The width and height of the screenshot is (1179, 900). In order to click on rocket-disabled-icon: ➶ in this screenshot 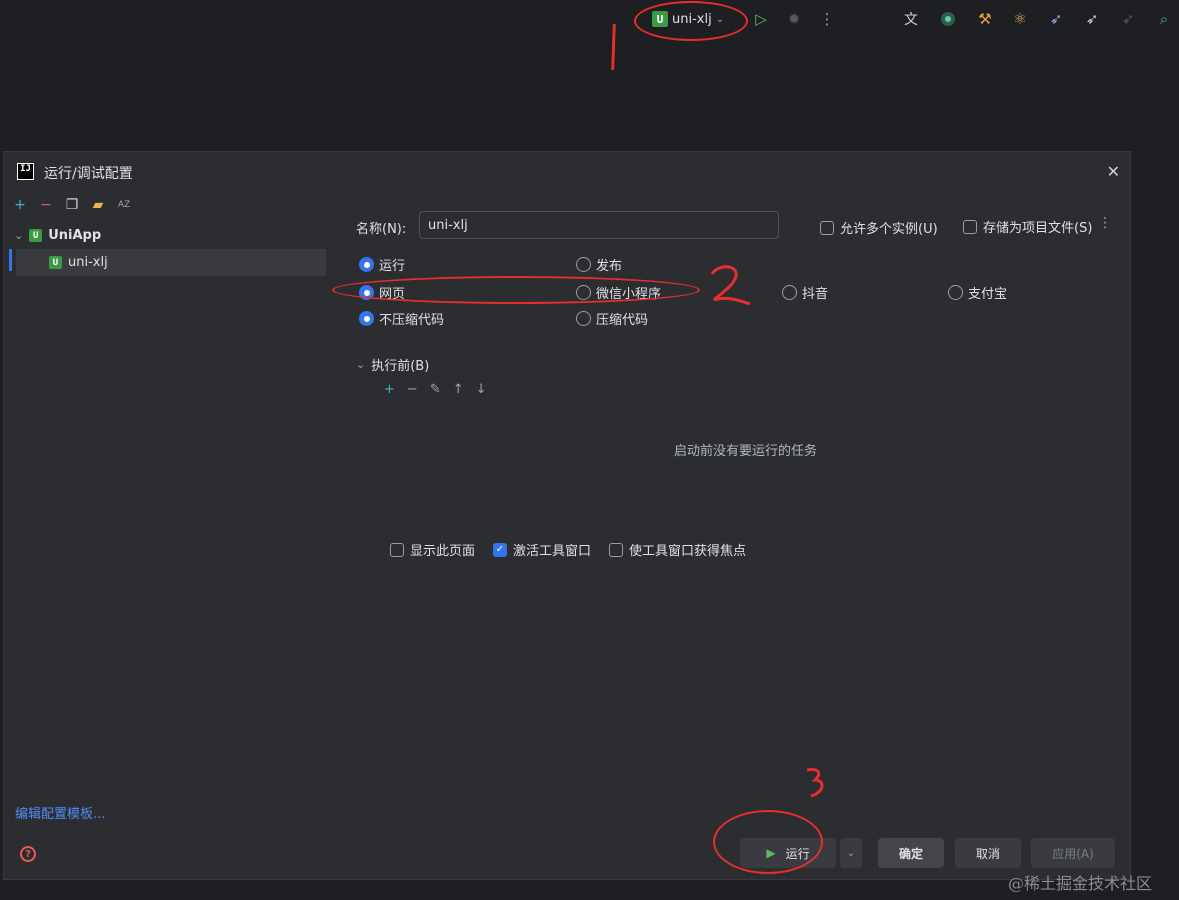, I will do `click(1128, 19)`.